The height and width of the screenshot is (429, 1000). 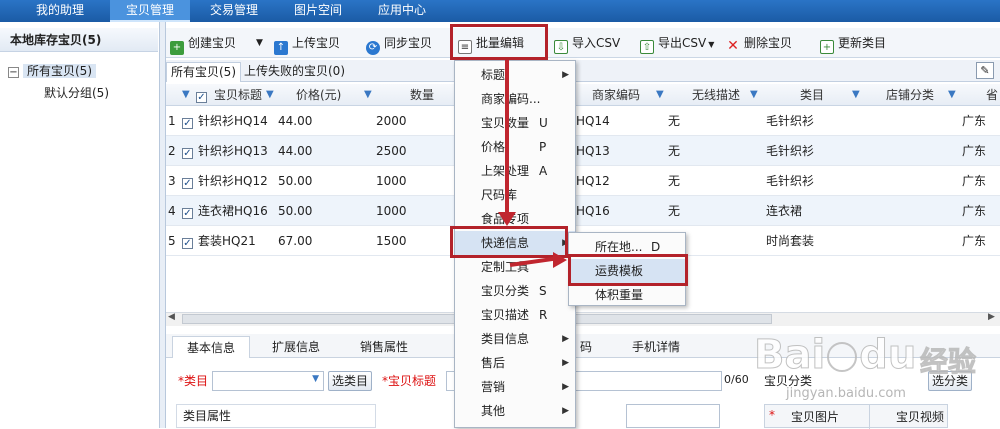 I want to click on submenu-item-volume-weight: 体积重量, so click(x=627, y=295).